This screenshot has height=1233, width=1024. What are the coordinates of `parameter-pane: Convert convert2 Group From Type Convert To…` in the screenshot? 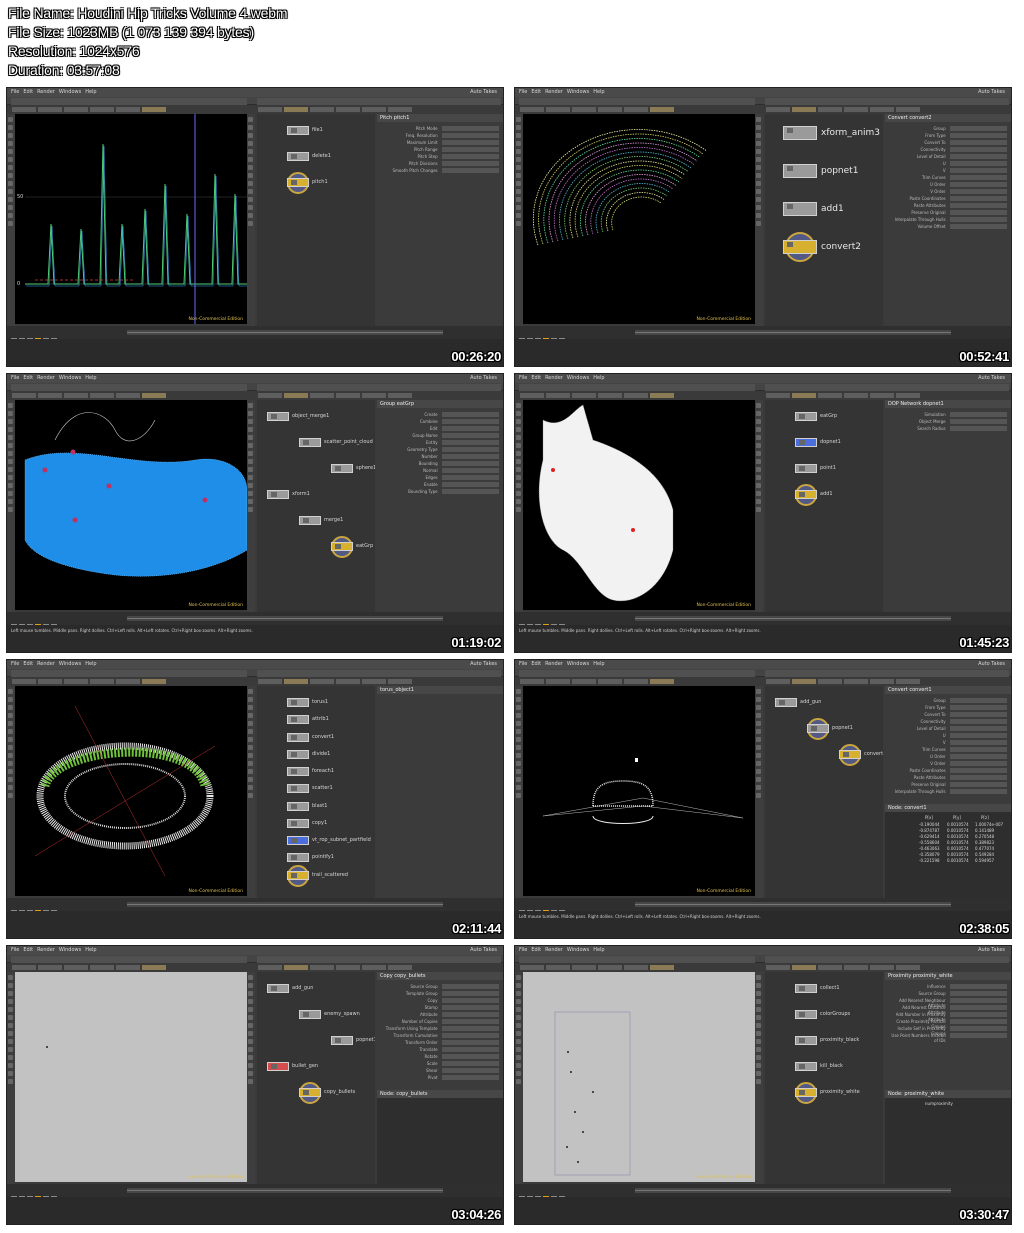 It's located at (948, 220).